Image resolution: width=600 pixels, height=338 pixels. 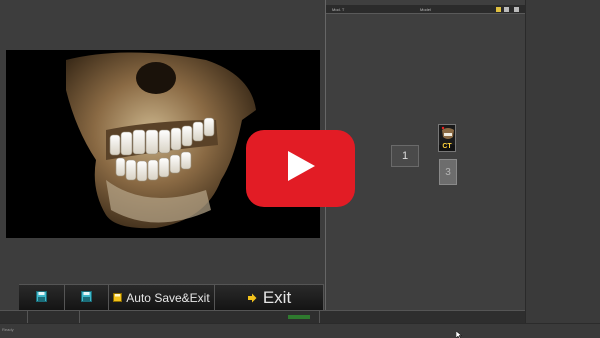 What do you see at coordinates (516, 9) in the screenshot?
I see `panel-close-icon` at bounding box center [516, 9].